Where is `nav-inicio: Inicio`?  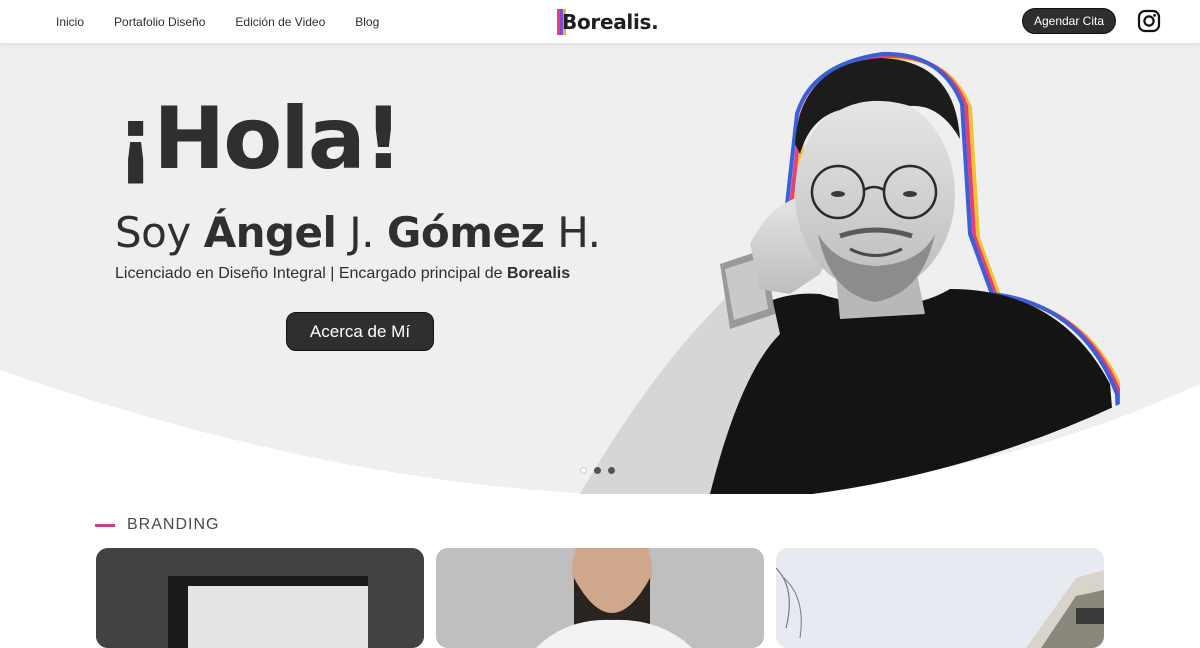 nav-inicio: Inicio is located at coordinates (70, 22).